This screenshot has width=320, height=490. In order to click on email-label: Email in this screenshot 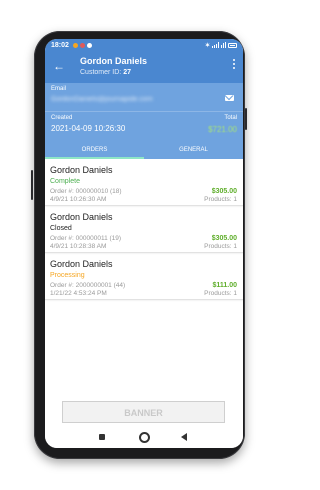, I will do `click(59, 89)`.